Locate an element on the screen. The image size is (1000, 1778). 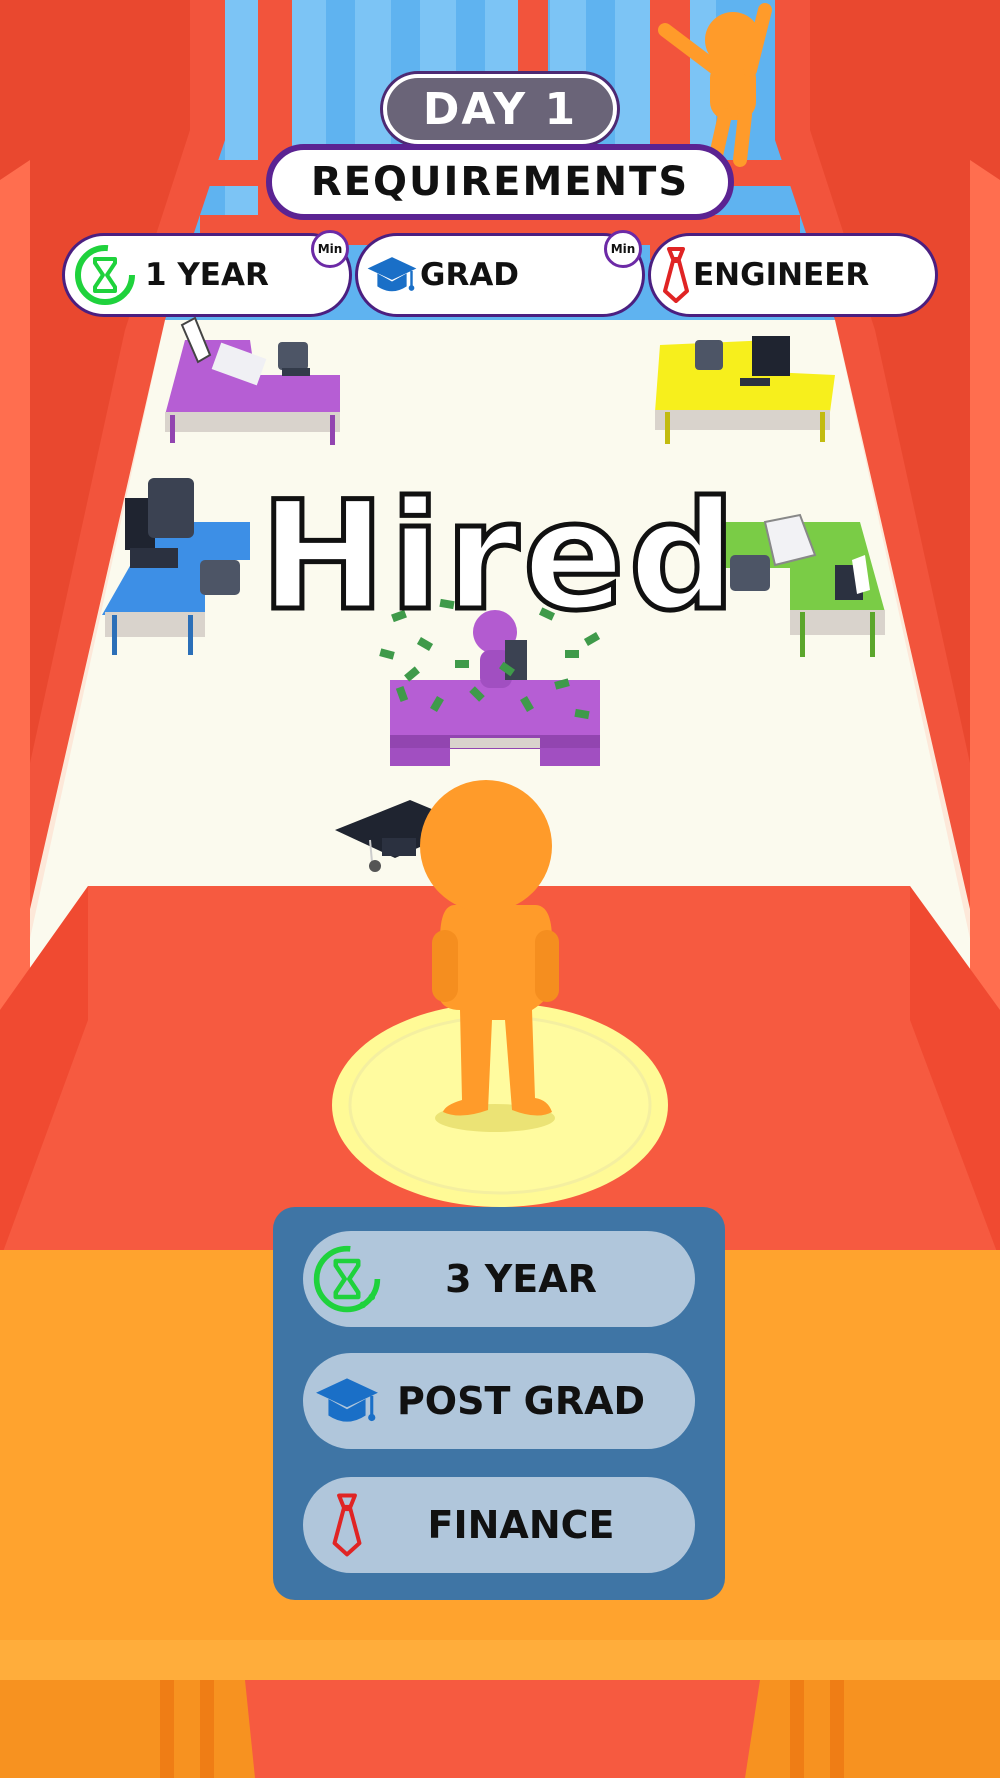
requirement-education-label: GRAD is located at coordinates (470, 275).